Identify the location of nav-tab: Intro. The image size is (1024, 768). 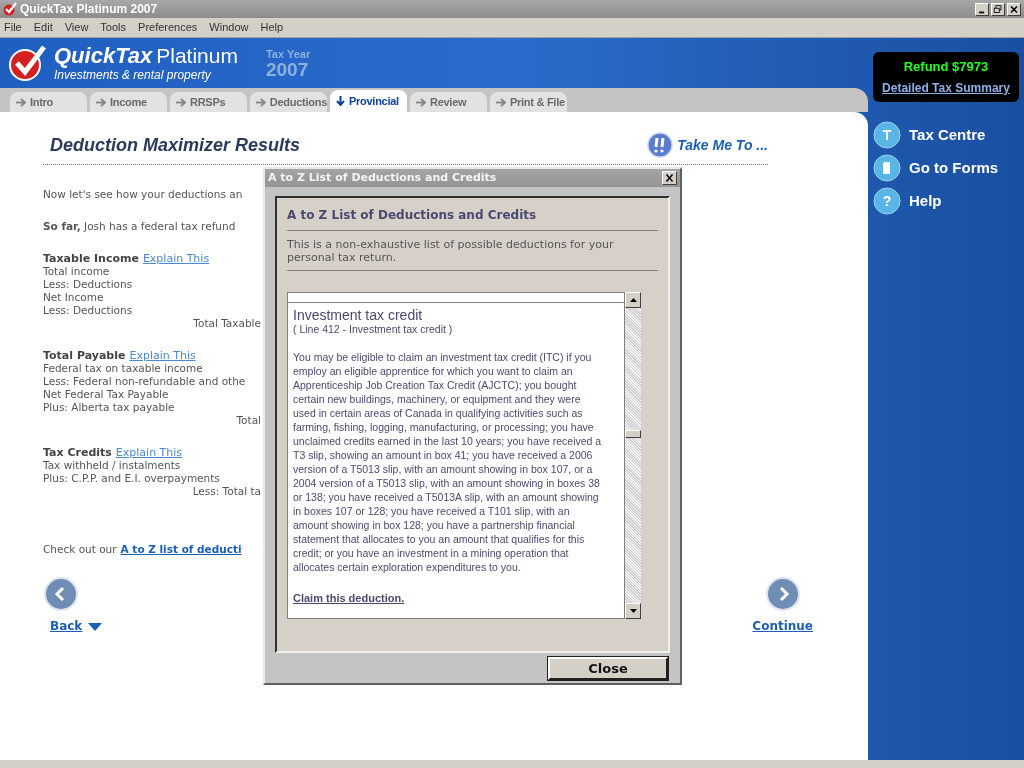
(48, 102).